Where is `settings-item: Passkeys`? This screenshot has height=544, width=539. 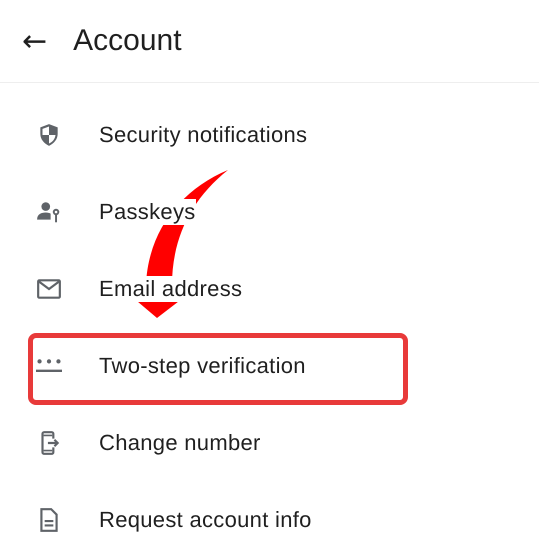
settings-item: Passkeys is located at coordinates (269, 211).